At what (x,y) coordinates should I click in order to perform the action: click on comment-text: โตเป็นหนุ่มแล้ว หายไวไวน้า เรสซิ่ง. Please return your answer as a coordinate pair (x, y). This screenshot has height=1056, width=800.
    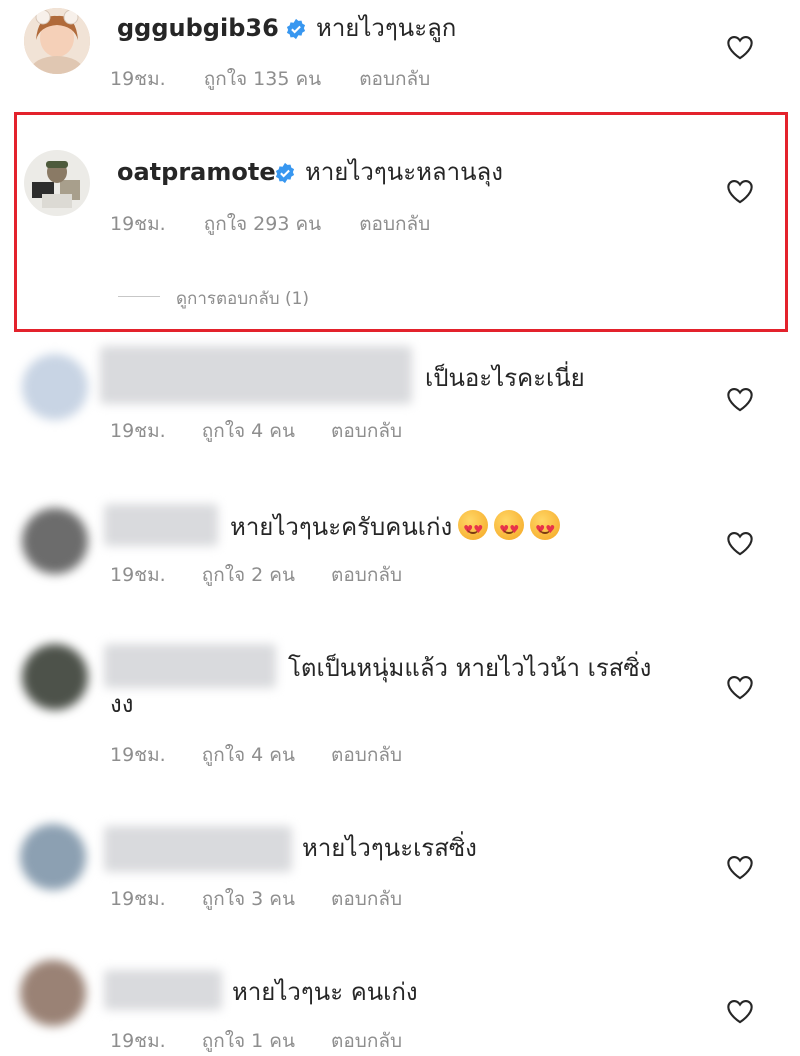
    Looking at the image, I should click on (470, 668).